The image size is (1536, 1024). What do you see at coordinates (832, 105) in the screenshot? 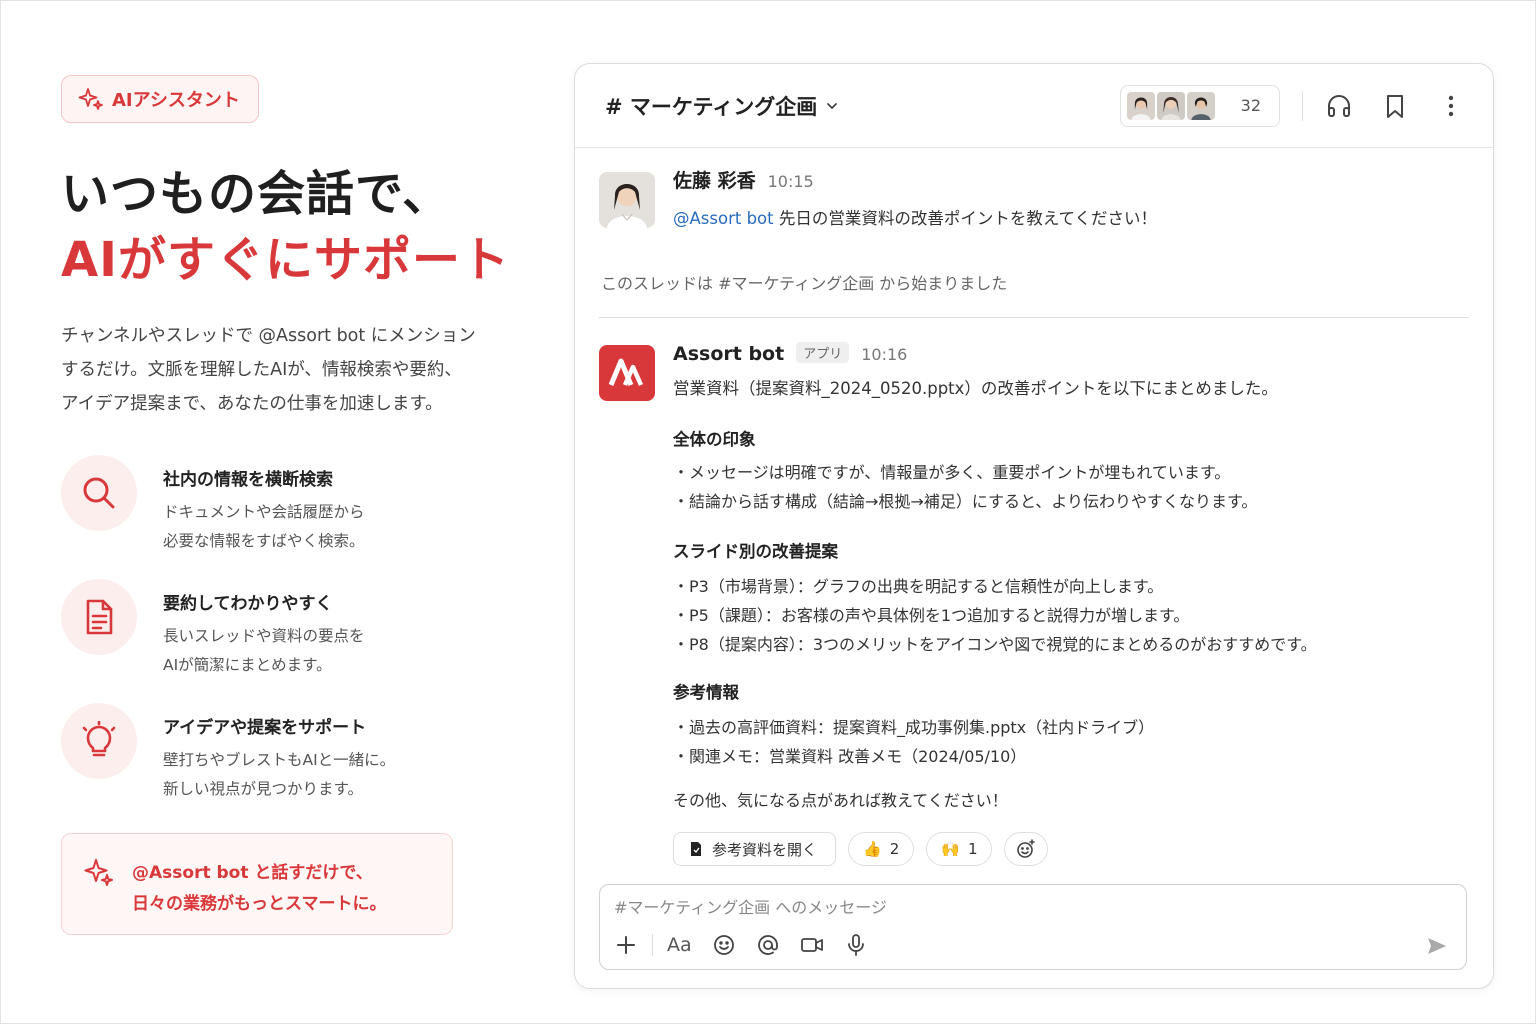
I see `chevron-down-icon` at bounding box center [832, 105].